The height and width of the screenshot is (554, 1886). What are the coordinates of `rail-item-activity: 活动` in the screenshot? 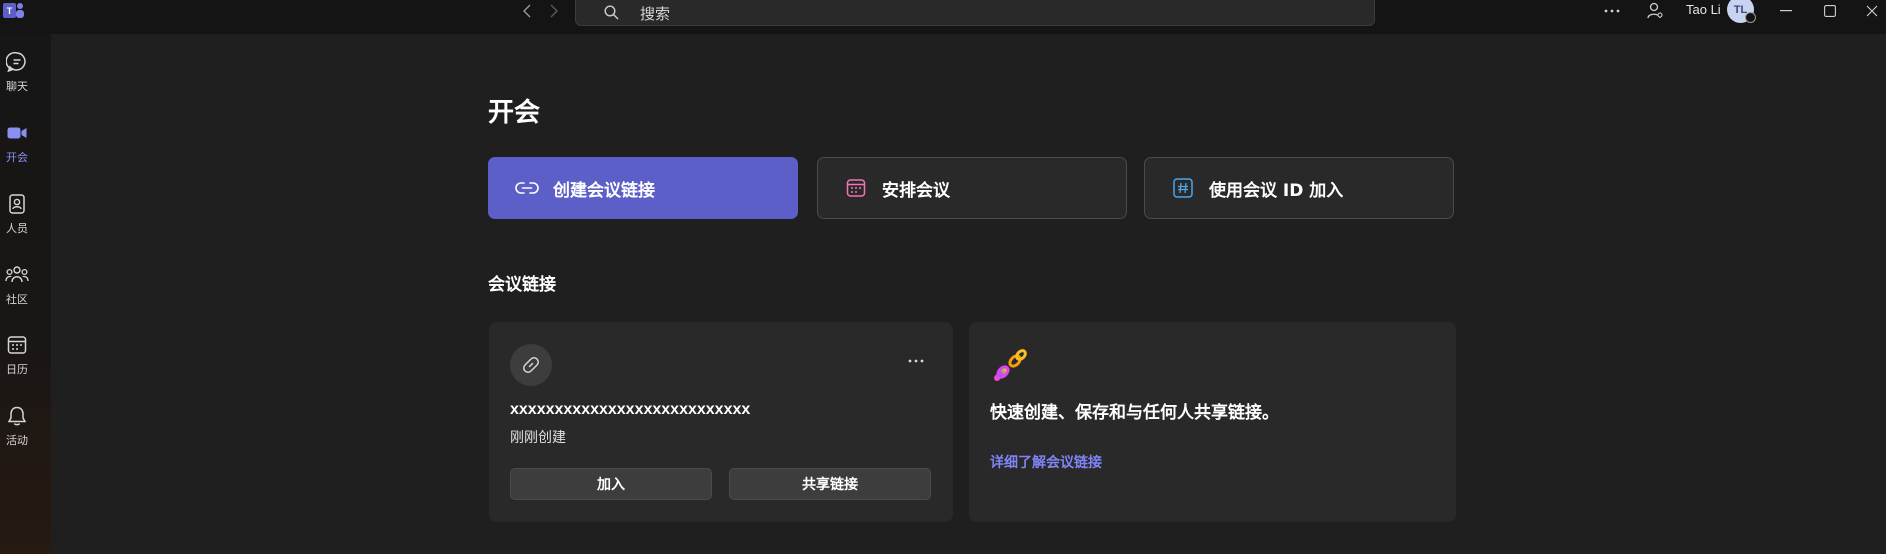 It's located at (17, 431).